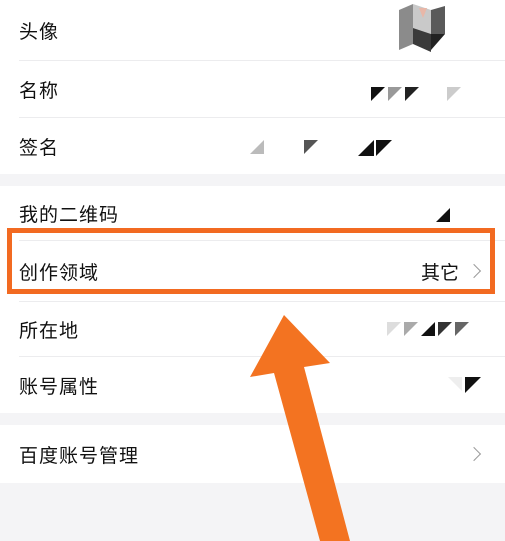  I want to click on avatar, so click(422, 28).